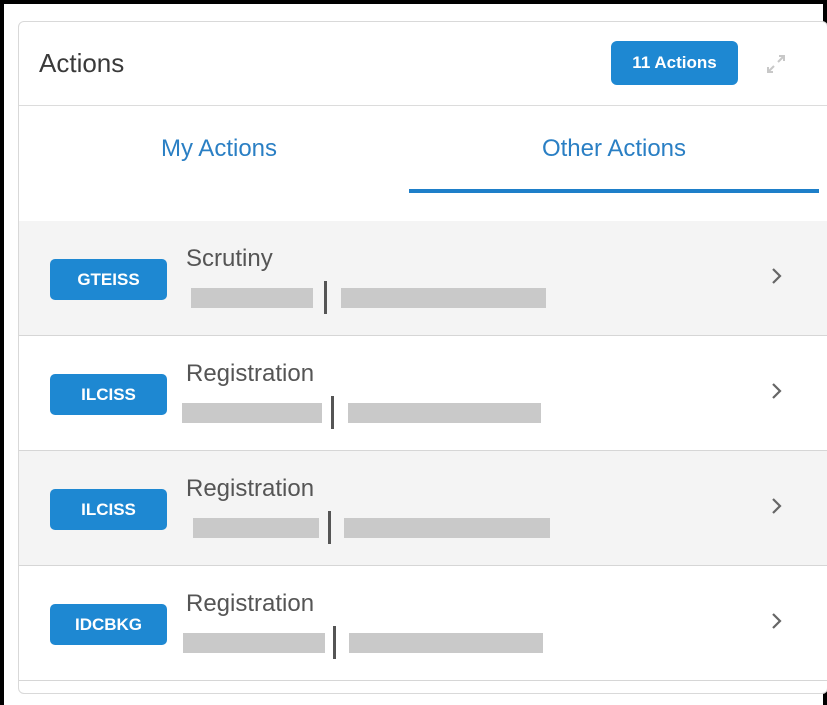 The height and width of the screenshot is (705, 827). What do you see at coordinates (219, 149) in the screenshot?
I see `tab-my-actions: My Actions` at bounding box center [219, 149].